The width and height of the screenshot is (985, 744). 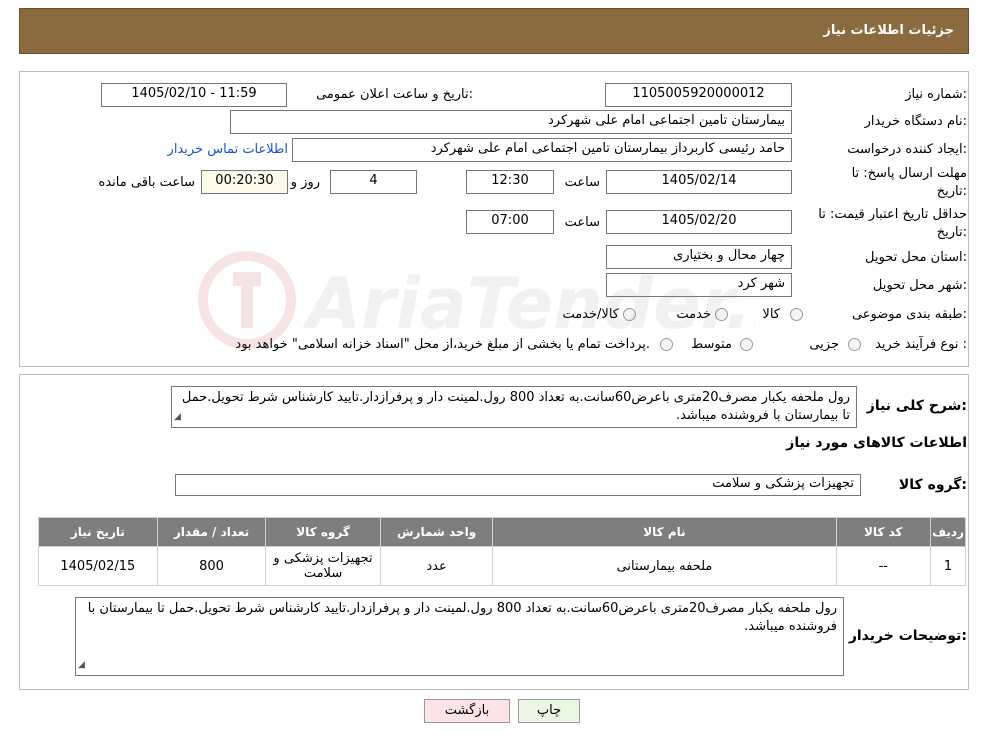 I want to click on category-label: طبقه بندی موضوعی:, so click(x=909, y=314).